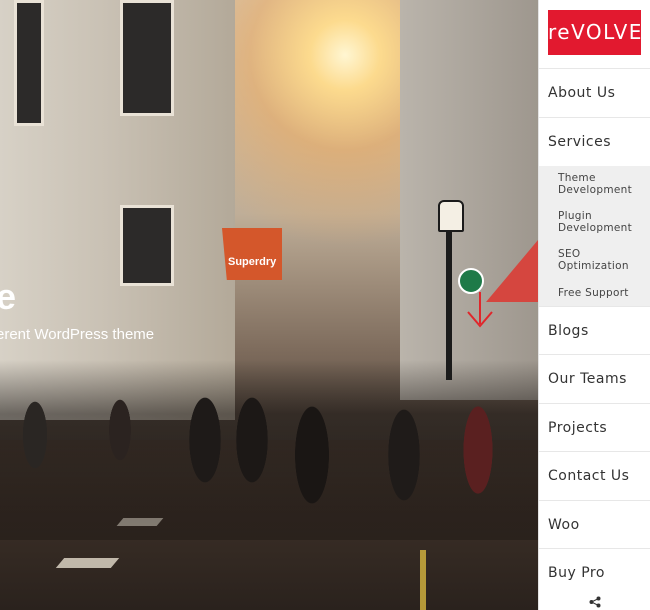  Describe the element at coordinates (594, 92) in the screenshot. I see `nav-item-about-us: About Us` at that location.